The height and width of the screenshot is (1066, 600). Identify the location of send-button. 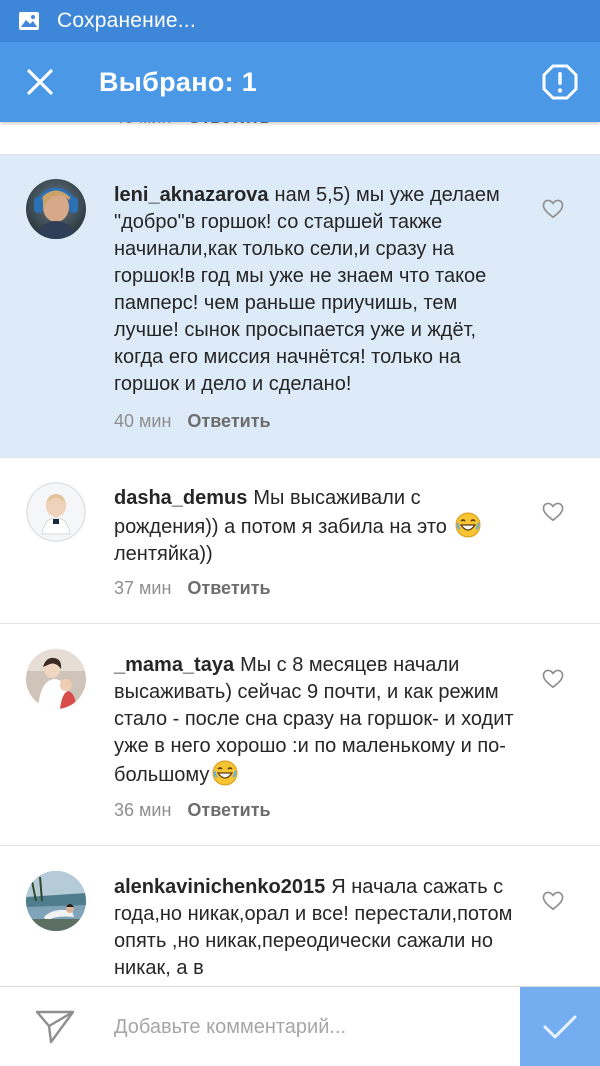
(560, 1026).